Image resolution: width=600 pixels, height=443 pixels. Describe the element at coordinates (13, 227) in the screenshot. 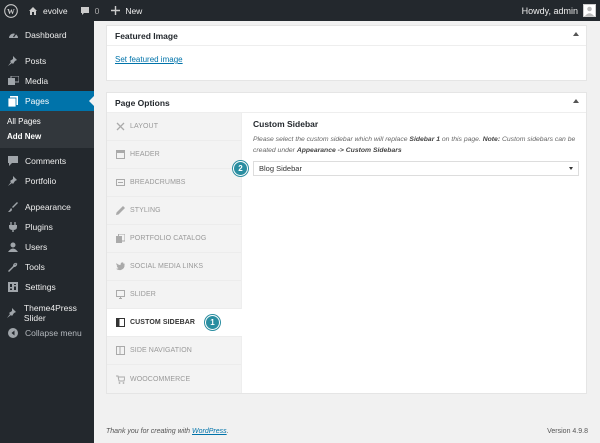

I see `plug-icon` at that location.